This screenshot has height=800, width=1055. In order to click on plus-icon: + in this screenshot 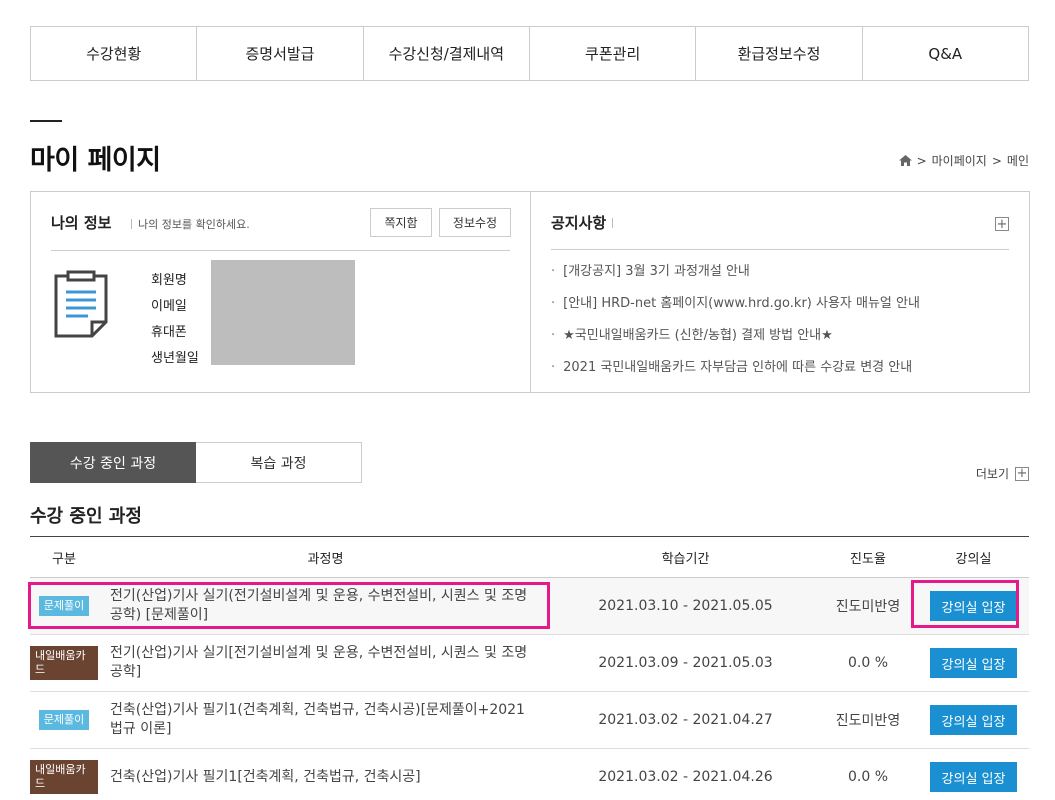, I will do `click(1022, 473)`.